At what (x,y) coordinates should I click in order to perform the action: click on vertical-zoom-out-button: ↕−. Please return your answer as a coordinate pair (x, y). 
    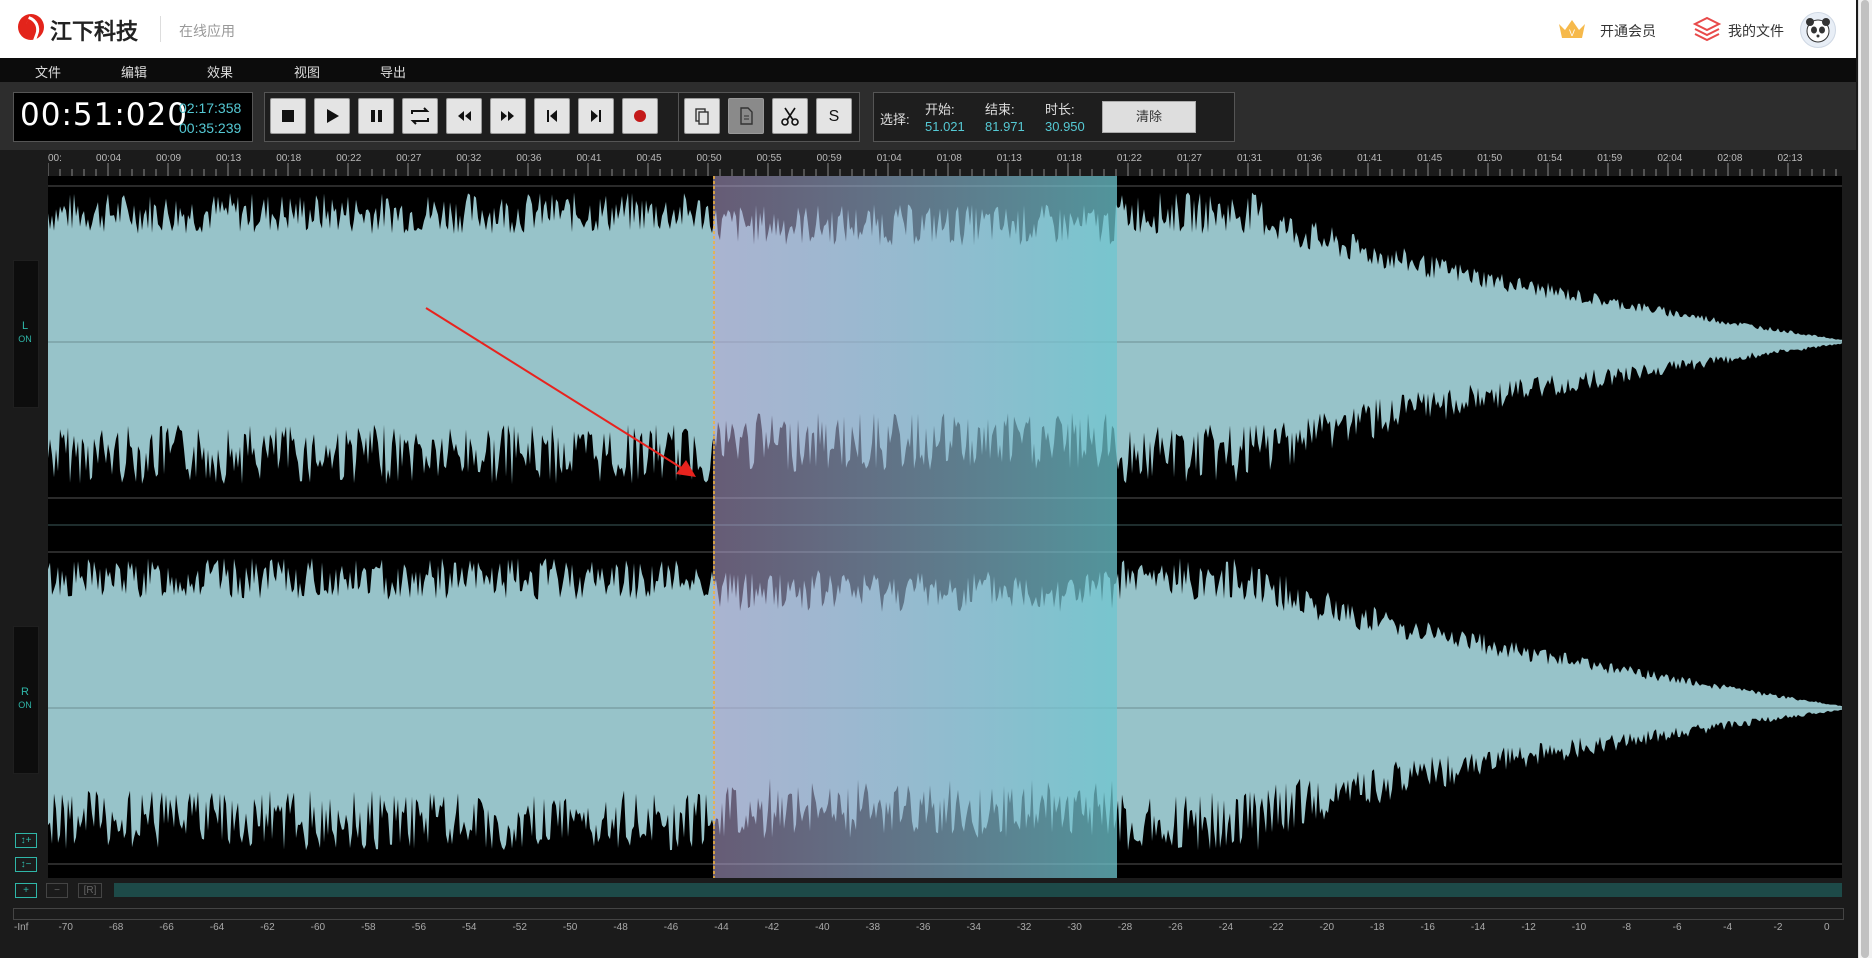
    Looking at the image, I should click on (26, 864).